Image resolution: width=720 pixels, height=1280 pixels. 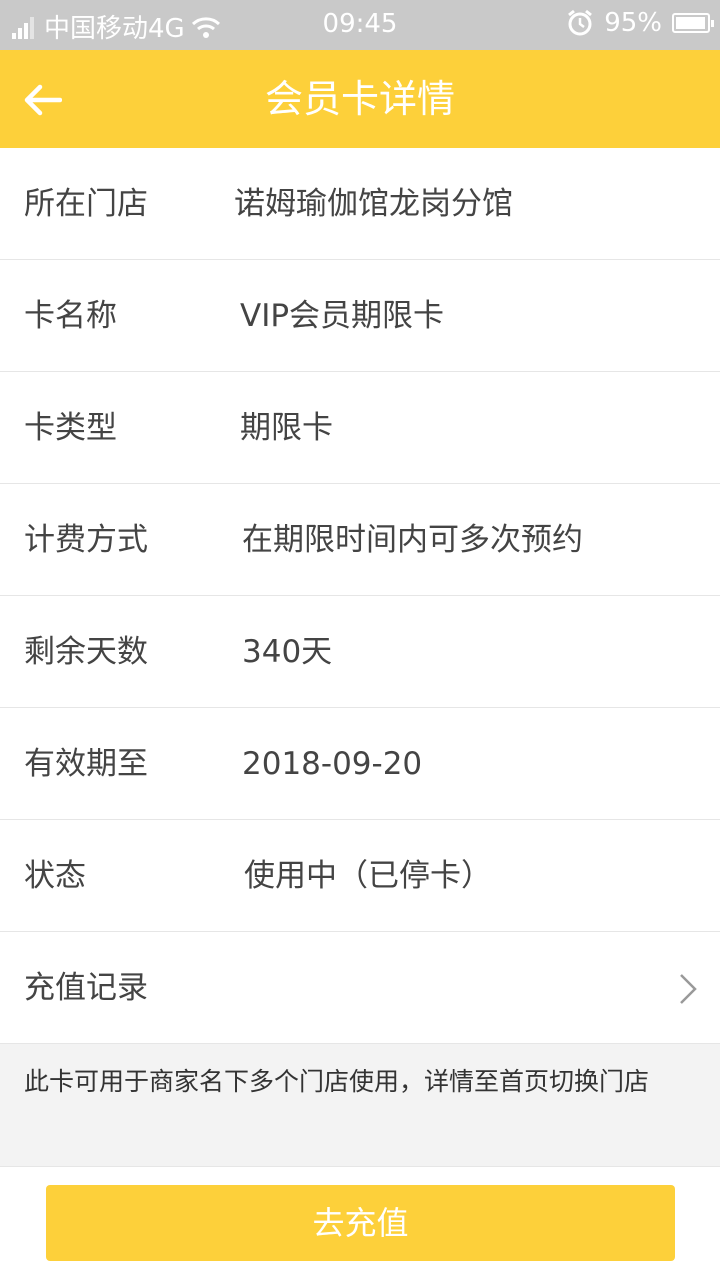 I want to click on row-value: 使用中（已停卡）, so click(x=368, y=876).